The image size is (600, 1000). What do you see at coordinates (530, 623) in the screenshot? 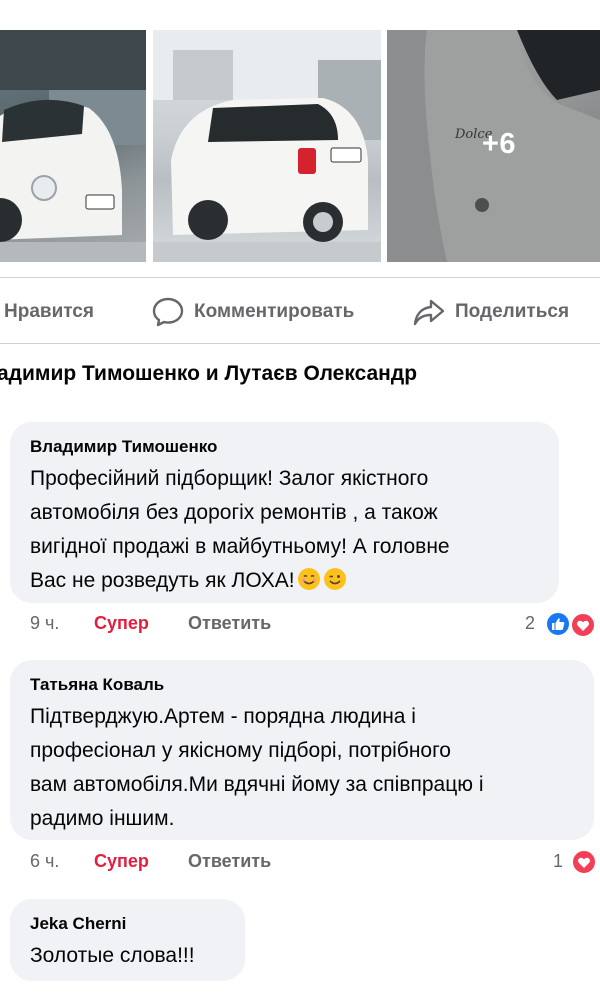
I see `reaction-count: 2` at bounding box center [530, 623].